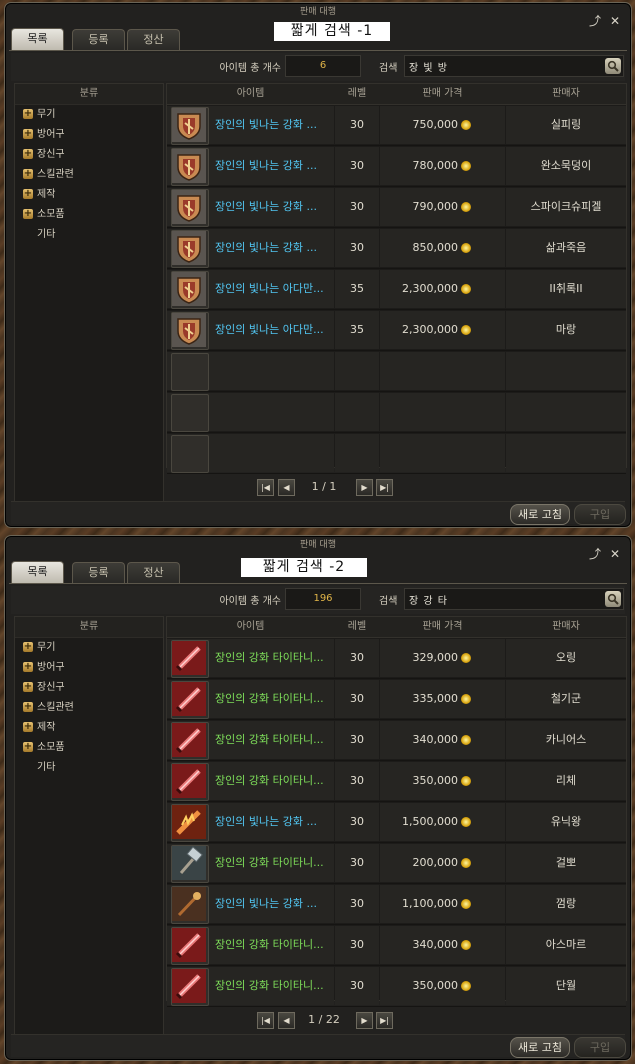  I want to click on table-row: 장인의 강화 타이타니... 30 350,000 단월, so click(396, 986).